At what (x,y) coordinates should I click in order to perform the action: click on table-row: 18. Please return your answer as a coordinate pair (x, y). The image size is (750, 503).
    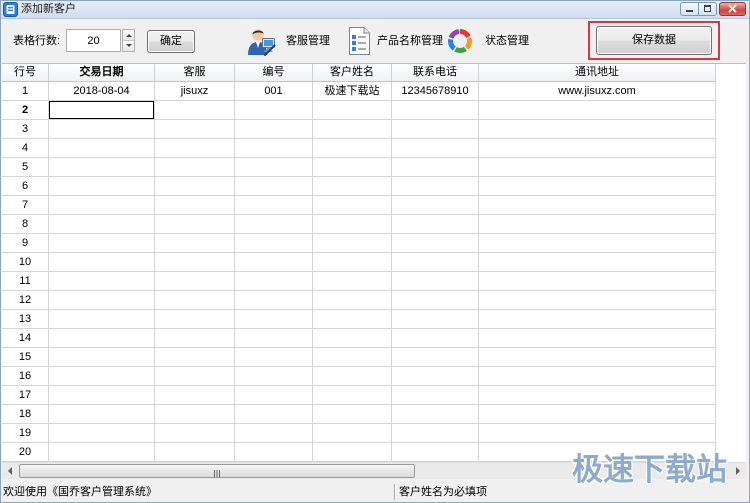
    Looking at the image, I should click on (374, 414).